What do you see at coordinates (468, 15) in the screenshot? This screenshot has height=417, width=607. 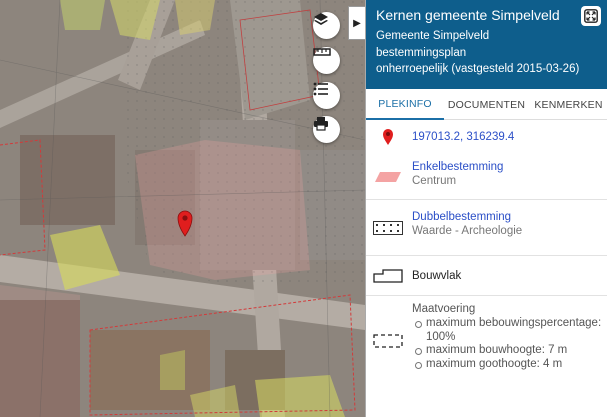 I see `plan-title: Kernen gemeente Simpelveld` at bounding box center [468, 15].